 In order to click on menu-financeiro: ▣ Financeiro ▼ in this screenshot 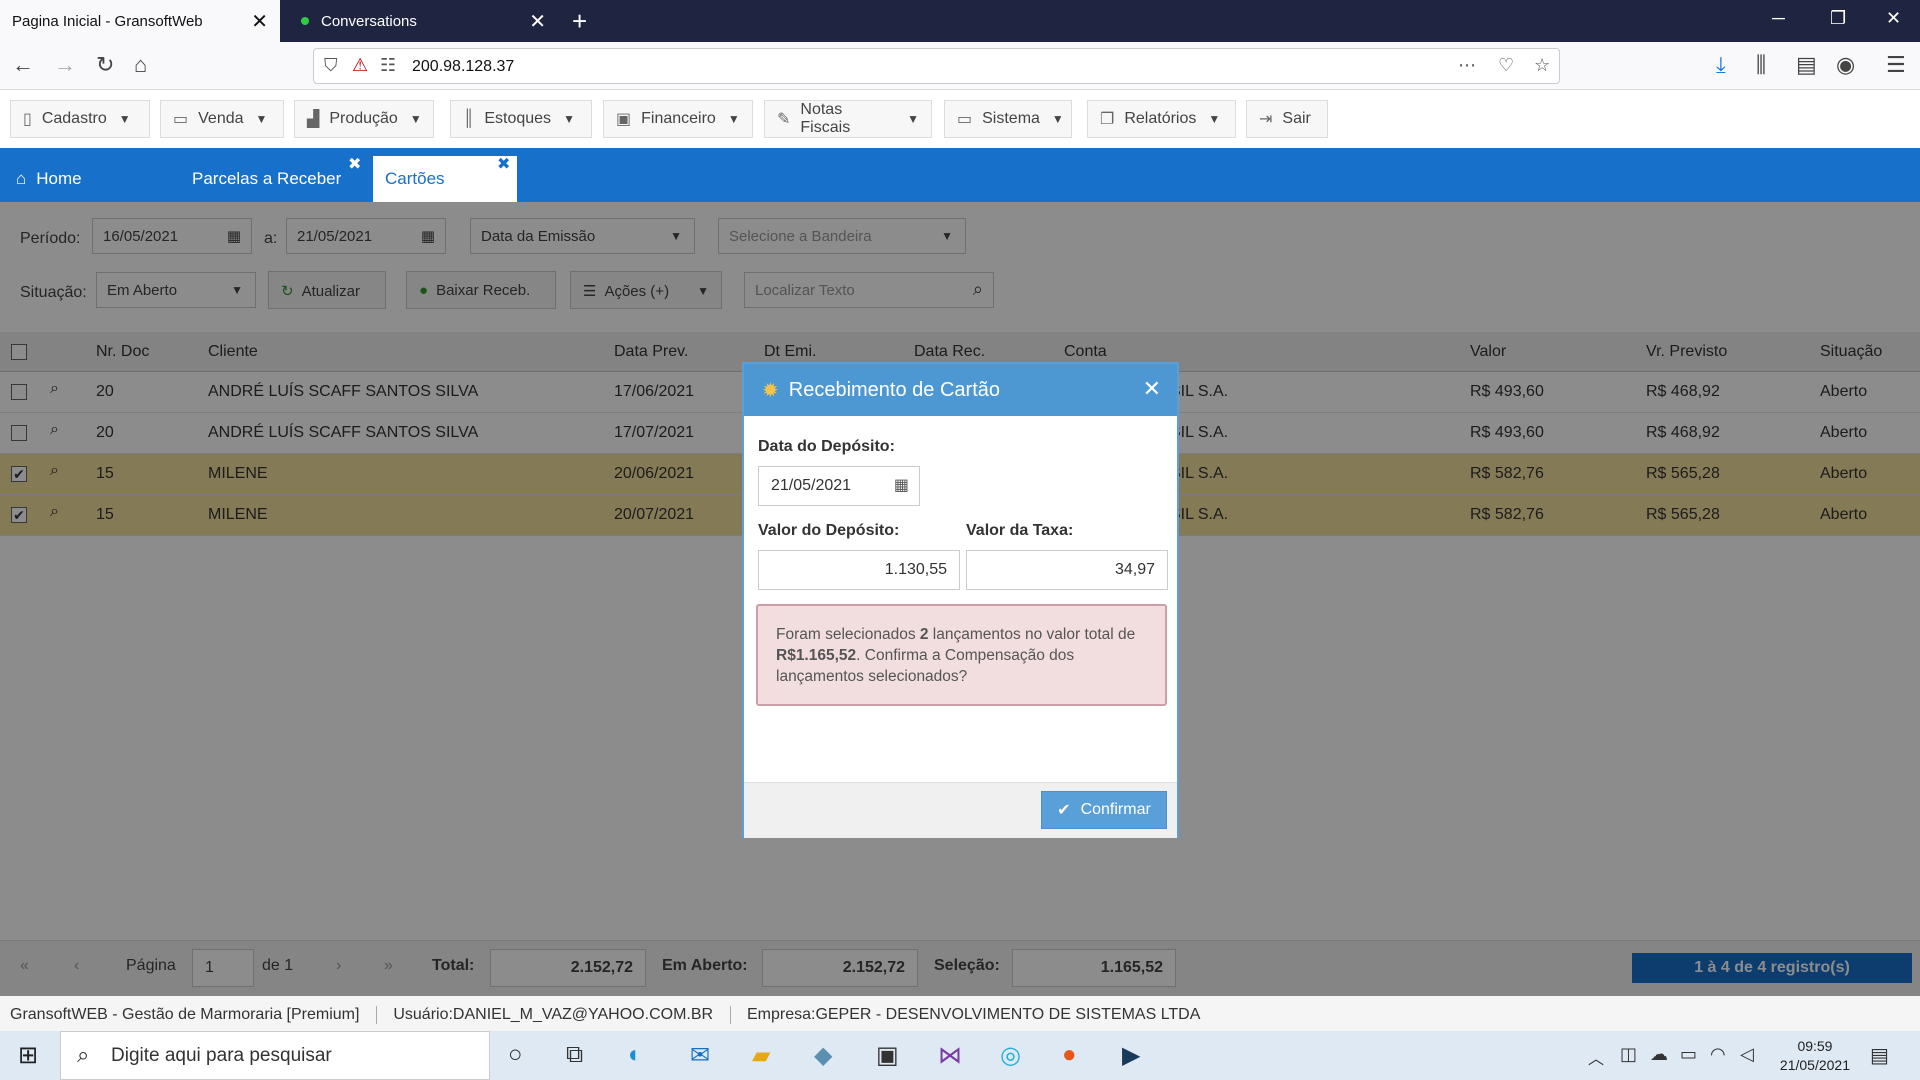, I will do `click(678, 119)`.